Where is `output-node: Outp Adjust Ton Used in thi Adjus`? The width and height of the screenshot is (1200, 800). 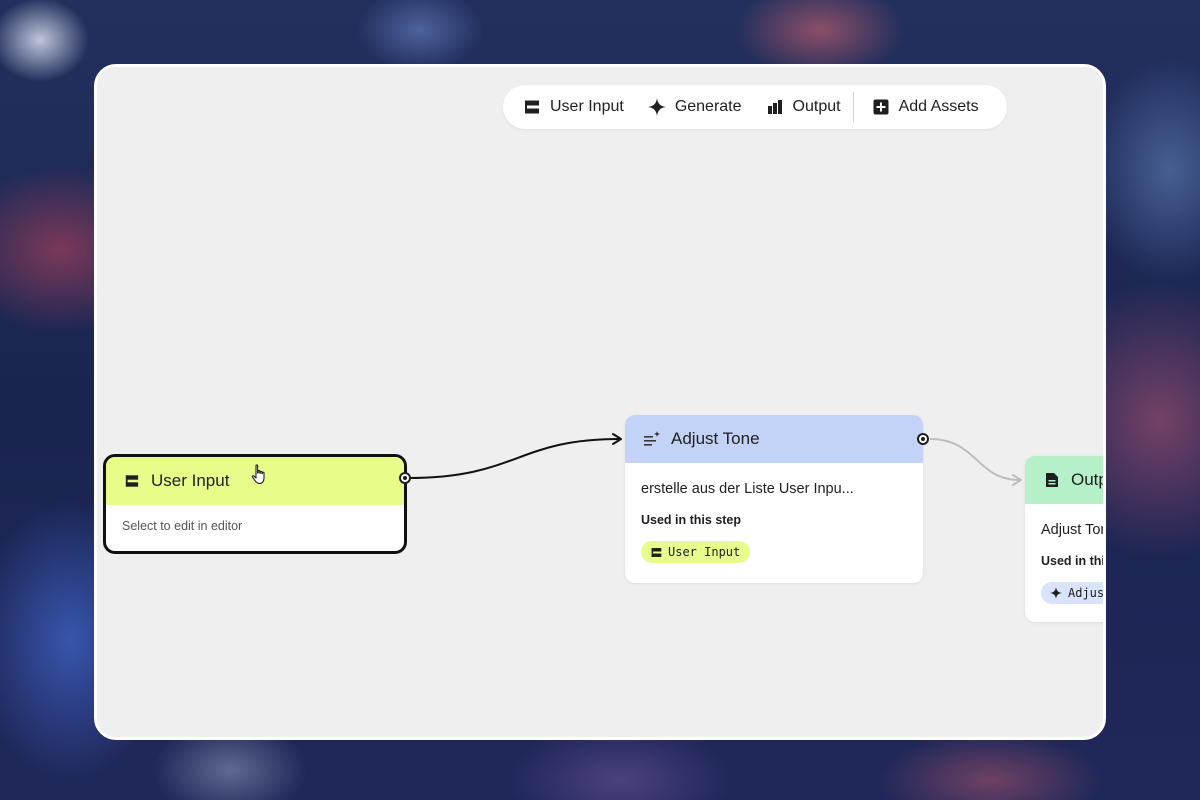
output-node: Outp Adjust Ton Used in thi Adjus is located at coordinates (1065, 539).